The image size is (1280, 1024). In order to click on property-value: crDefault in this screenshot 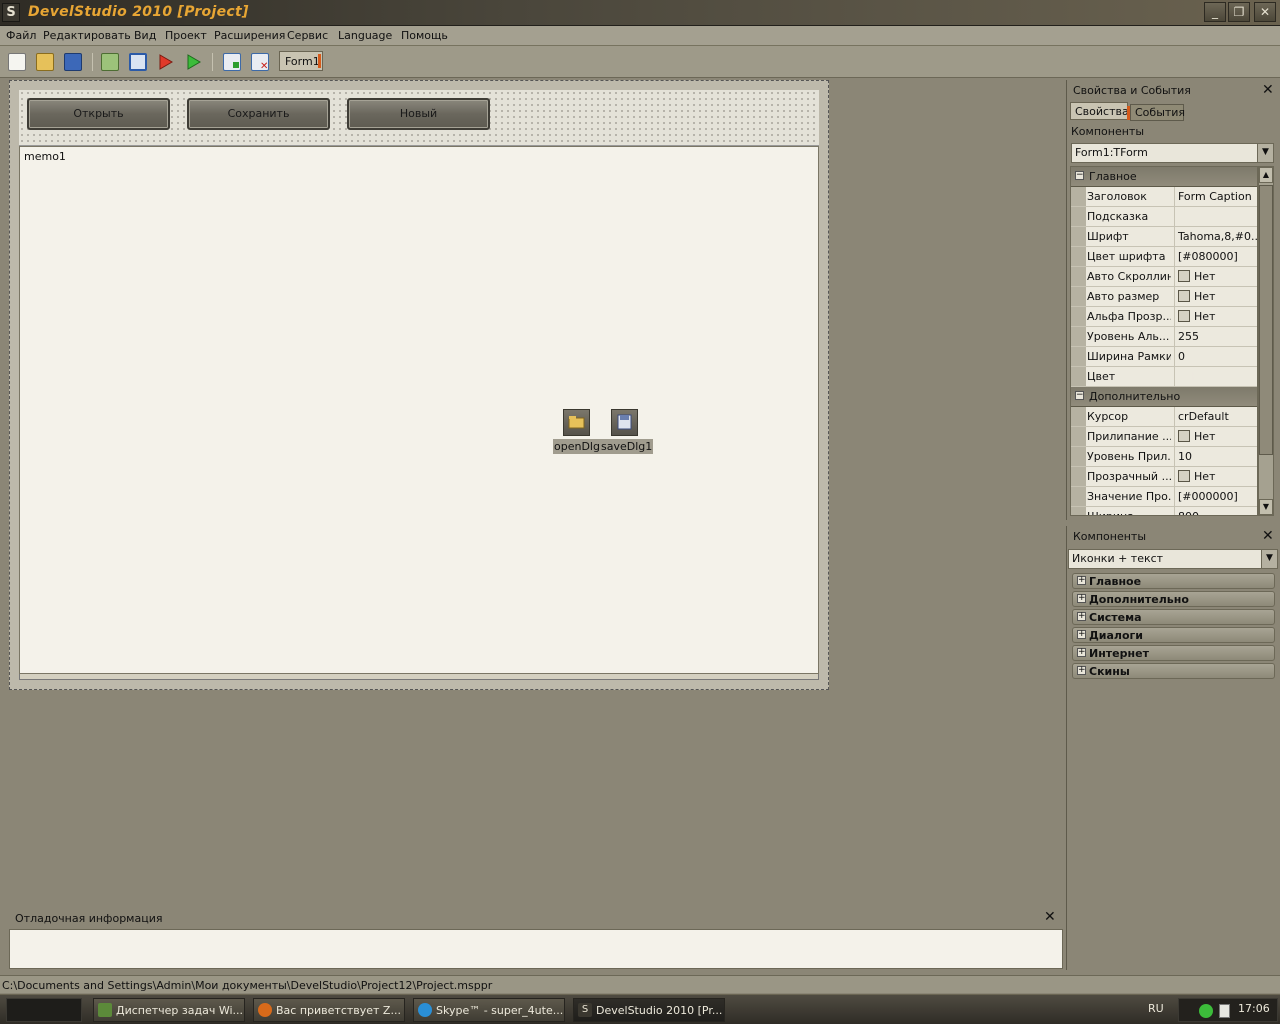, I will do `click(1215, 416)`.